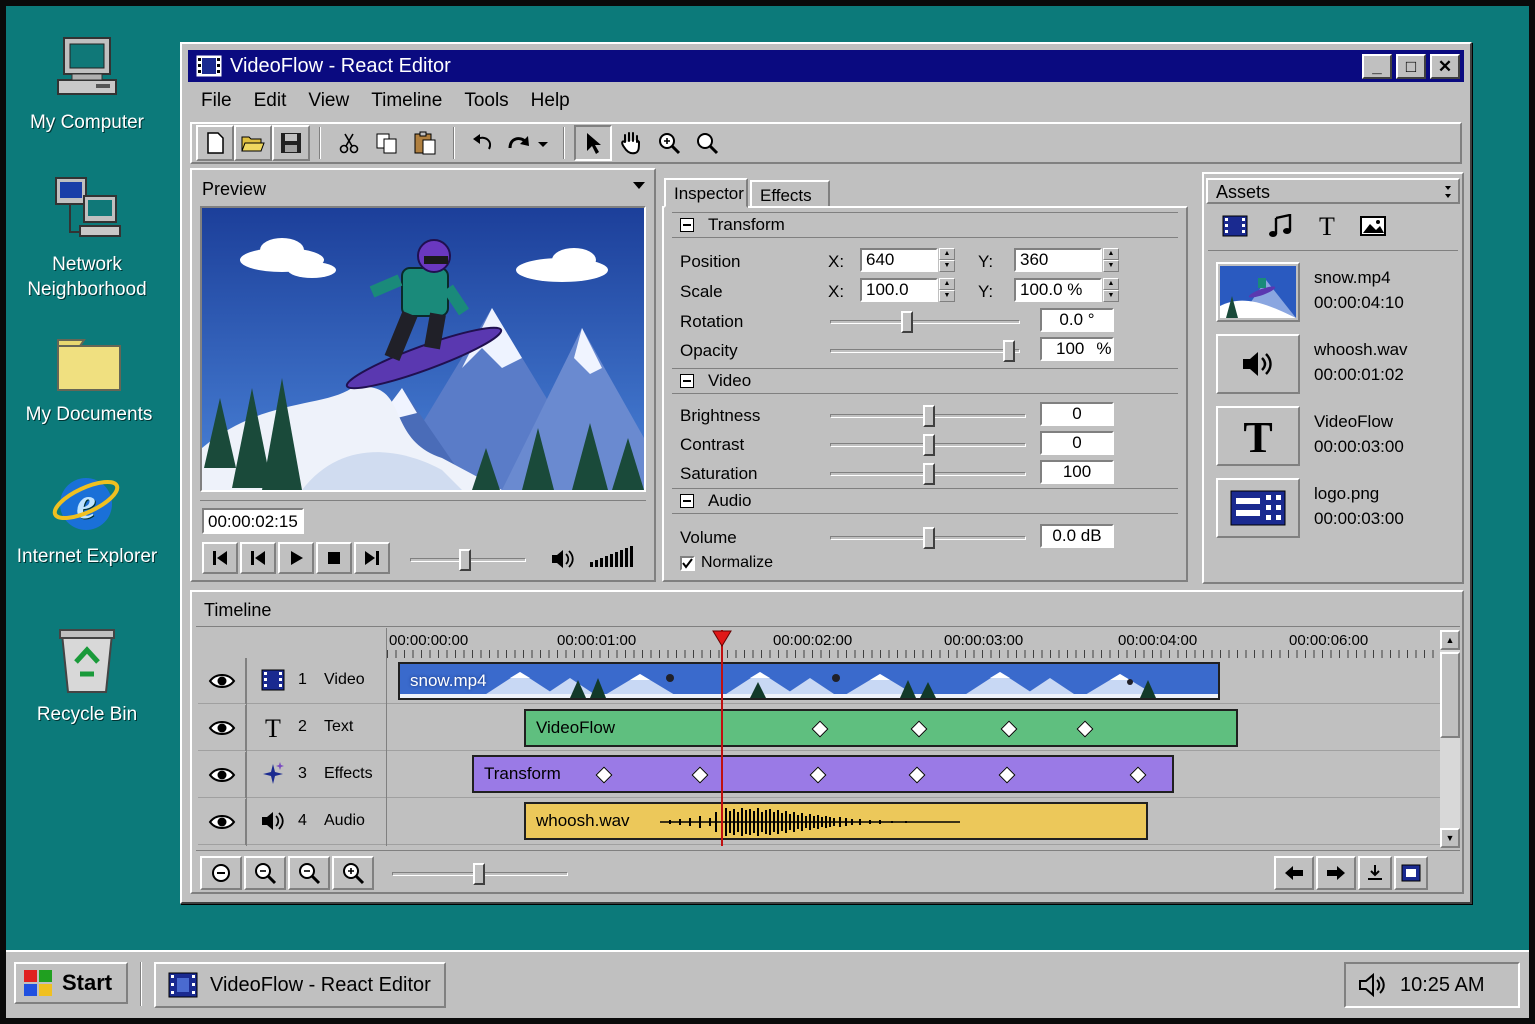  Describe the element at coordinates (1058, 260) in the screenshot. I see `position-y-input: 360` at that location.